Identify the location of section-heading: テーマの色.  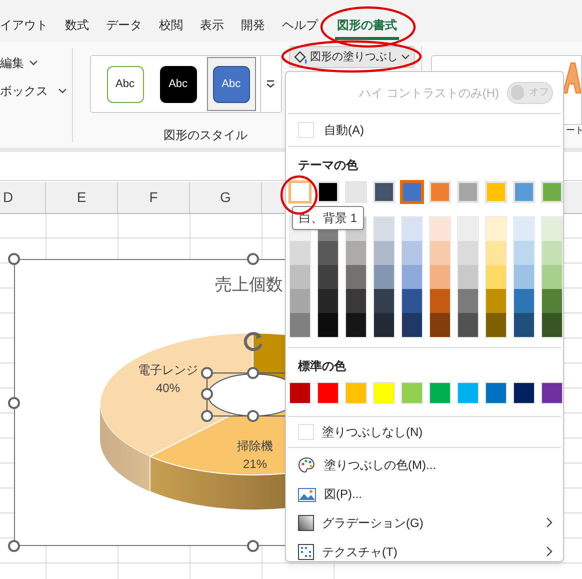
(327, 165).